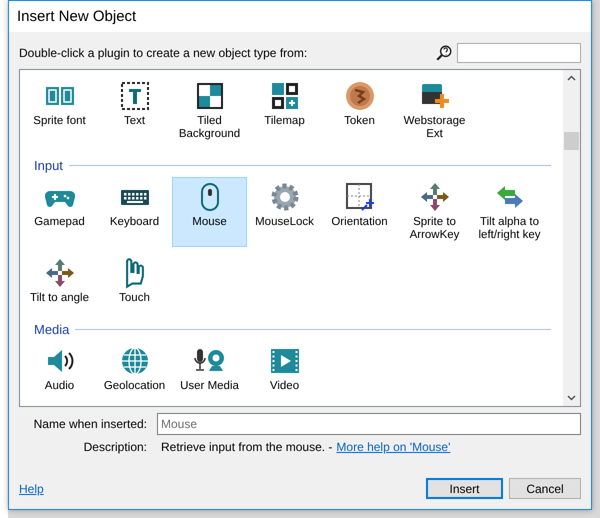  What do you see at coordinates (434, 111) in the screenshot?
I see `plugin-item: Webstorage Ext` at bounding box center [434, 111].